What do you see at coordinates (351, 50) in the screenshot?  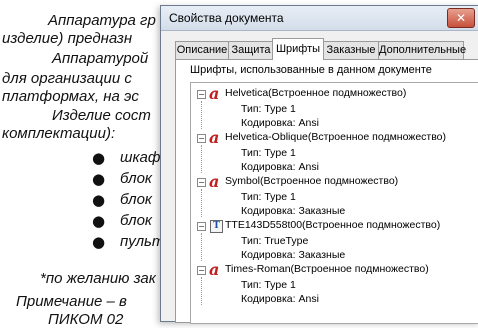 I see `tab-custom: Заказные` at bounding box center [351, 50].